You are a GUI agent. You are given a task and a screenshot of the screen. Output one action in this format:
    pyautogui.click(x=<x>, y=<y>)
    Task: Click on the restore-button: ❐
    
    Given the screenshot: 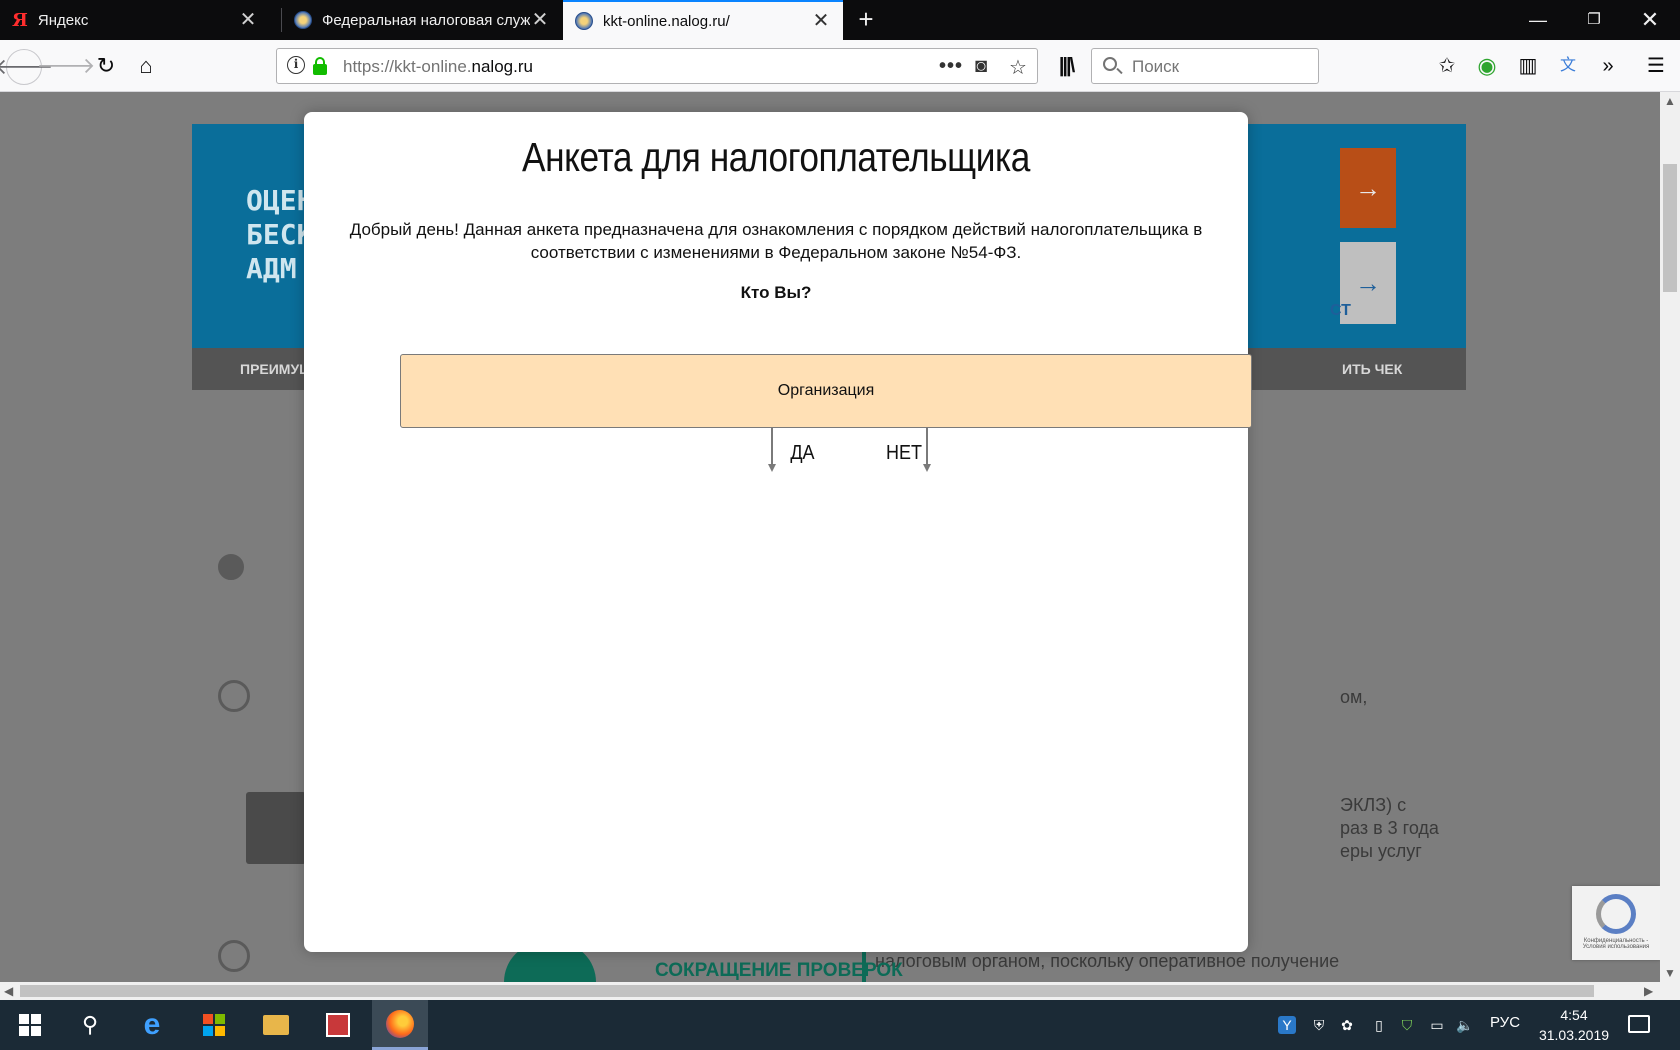 What is the action you would take?
    pyautogui.click(x=1594, y=20)
    